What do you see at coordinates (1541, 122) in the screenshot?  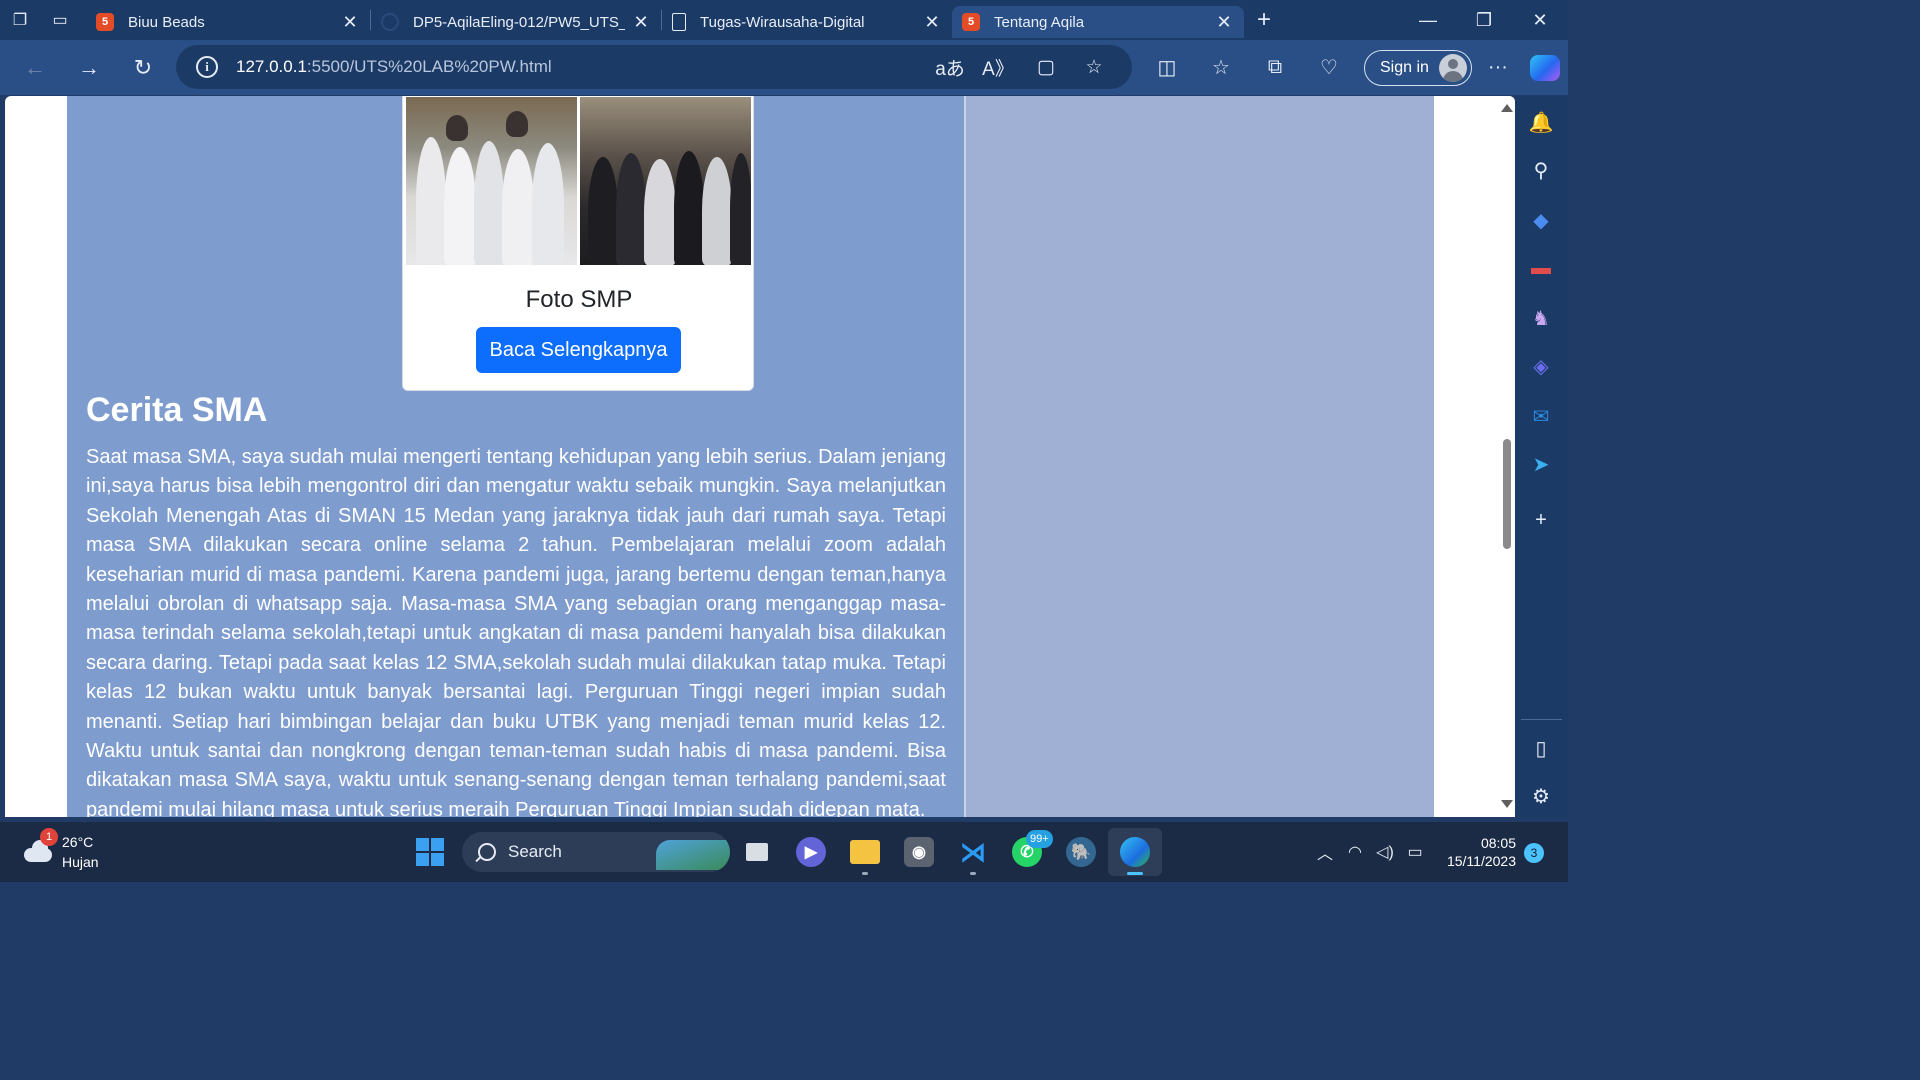 I see `bell-icon: 🔔` at bounding box center [1541, 122].